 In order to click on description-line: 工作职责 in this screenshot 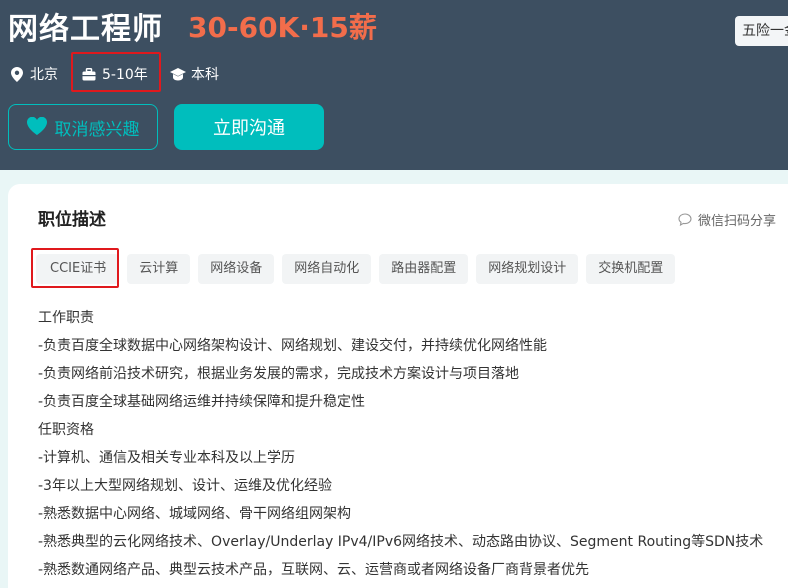, I will do `click(66, 318)`.